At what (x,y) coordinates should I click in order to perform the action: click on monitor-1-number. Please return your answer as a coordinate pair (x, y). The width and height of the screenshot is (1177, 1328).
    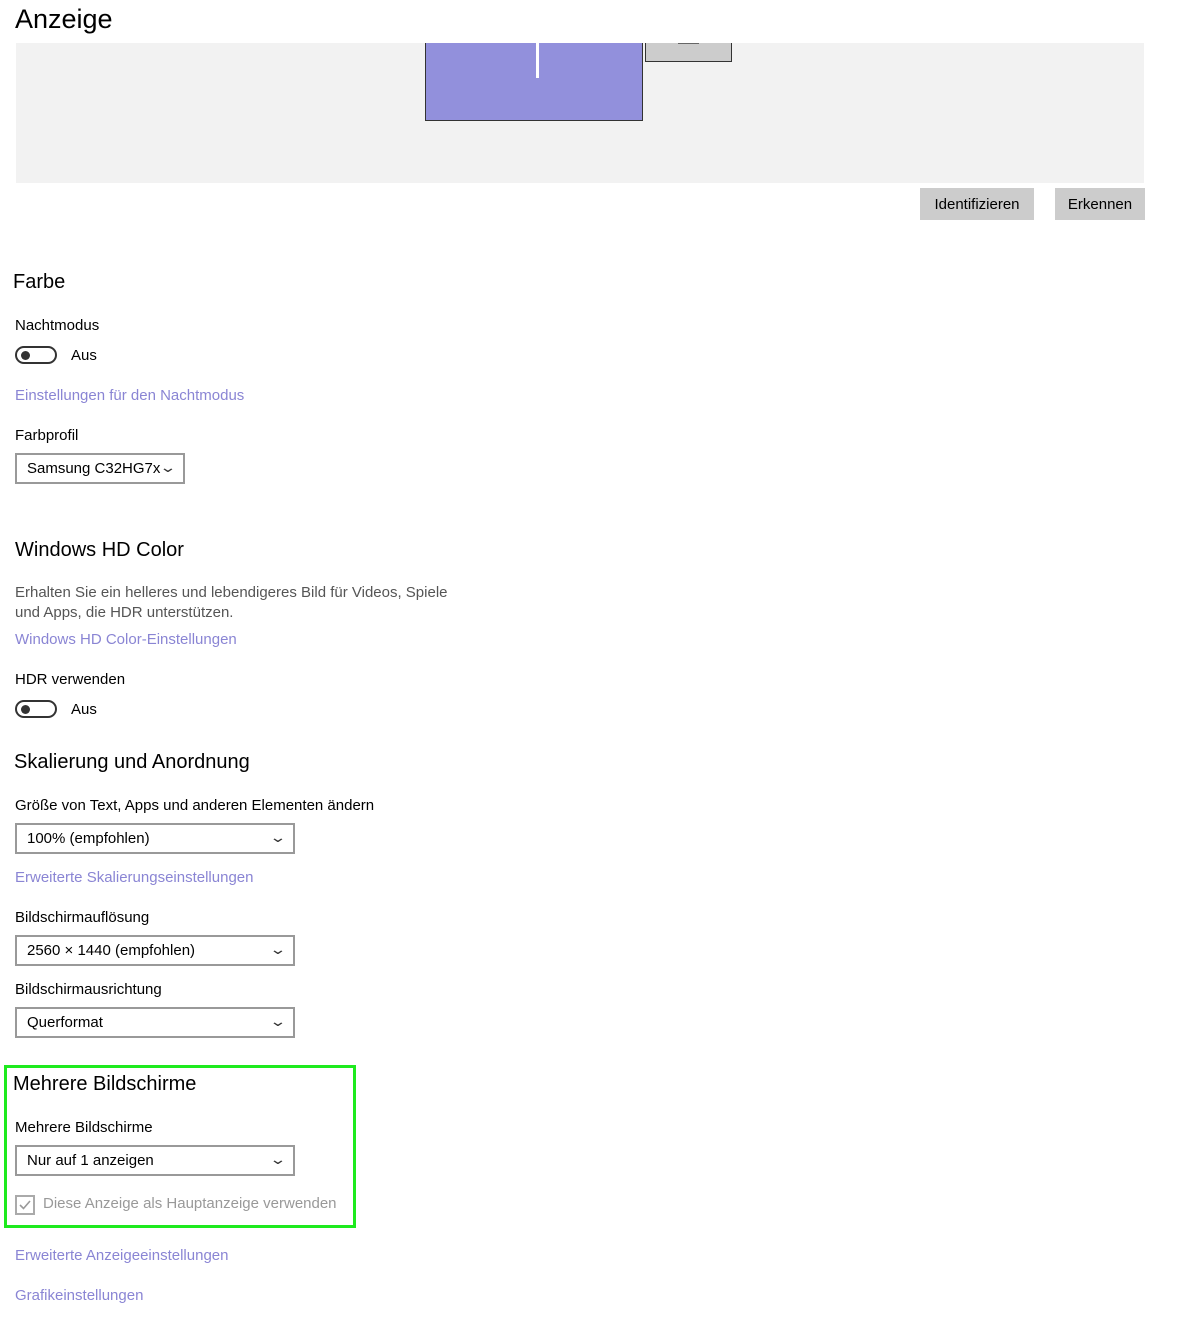
    Looking at the image, I should click on (537, 60).